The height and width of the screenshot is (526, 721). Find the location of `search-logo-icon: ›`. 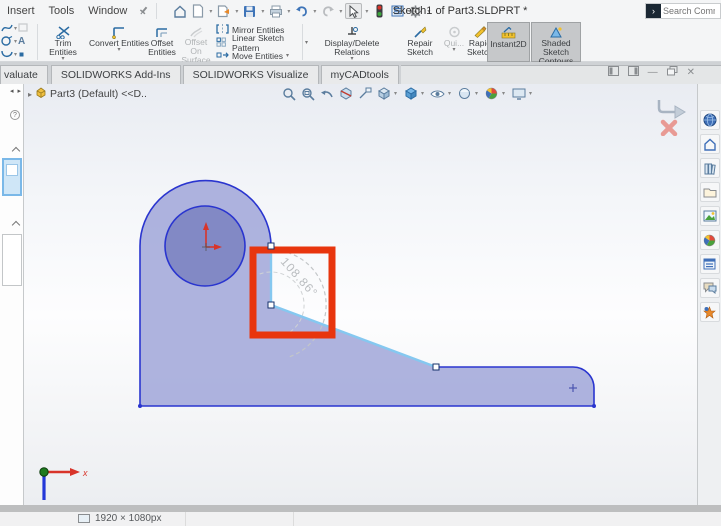

search-logo-icon: › is located at coordinates (653, 11).